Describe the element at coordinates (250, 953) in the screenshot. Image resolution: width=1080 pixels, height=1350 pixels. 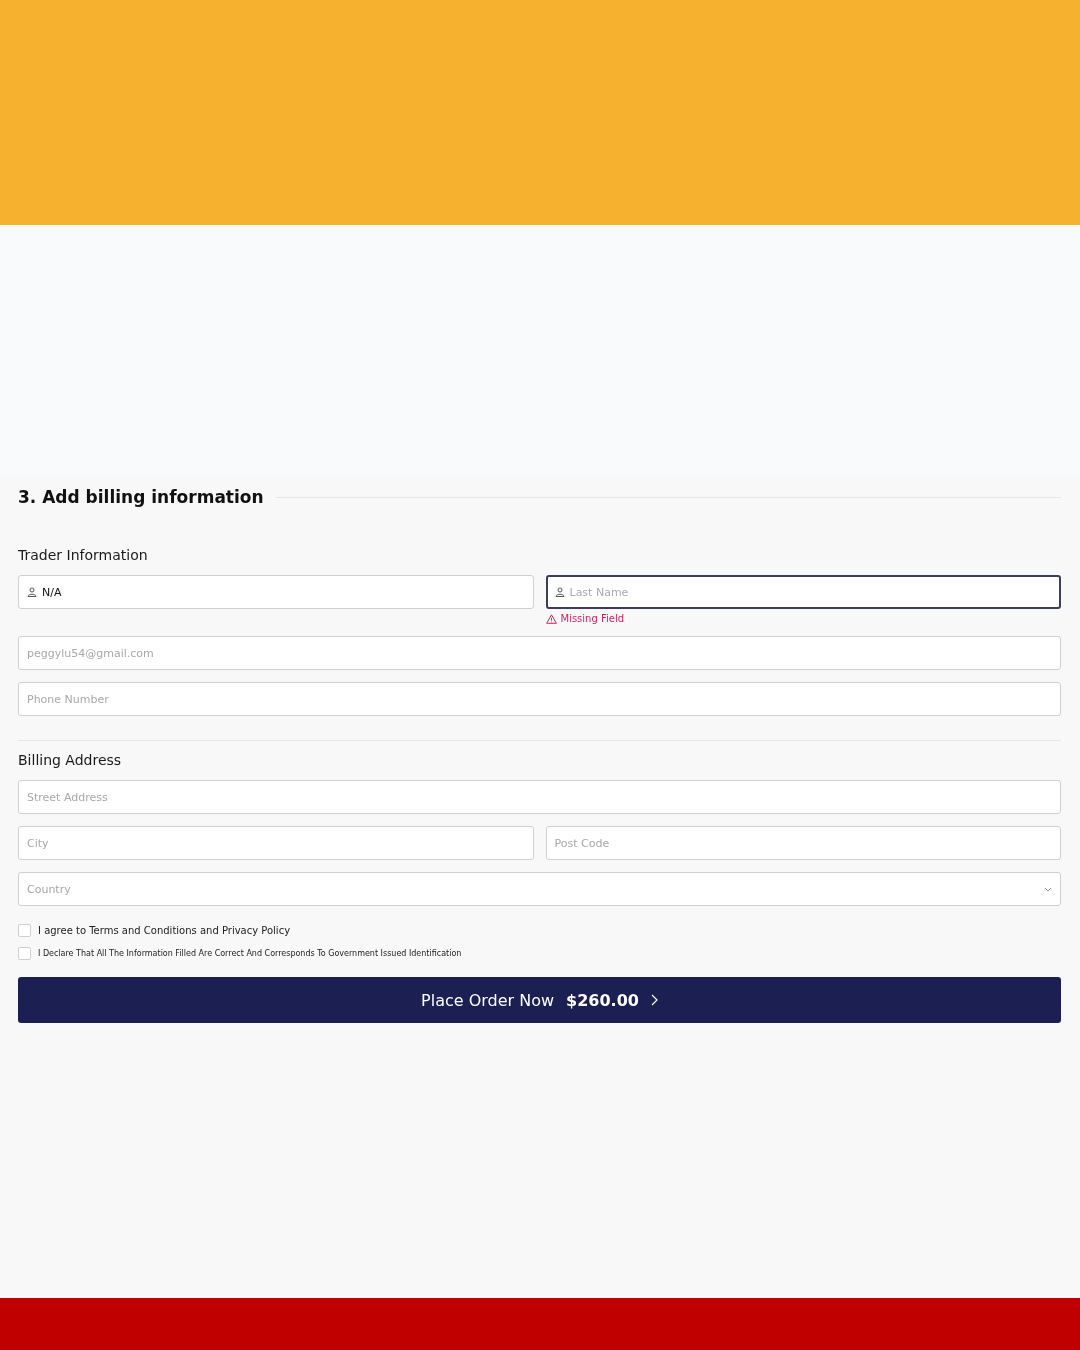
I see `checkbox-label: I Declare That All The Information Filled Are Correct And Corresponds To Government Issued Identification` at that location.